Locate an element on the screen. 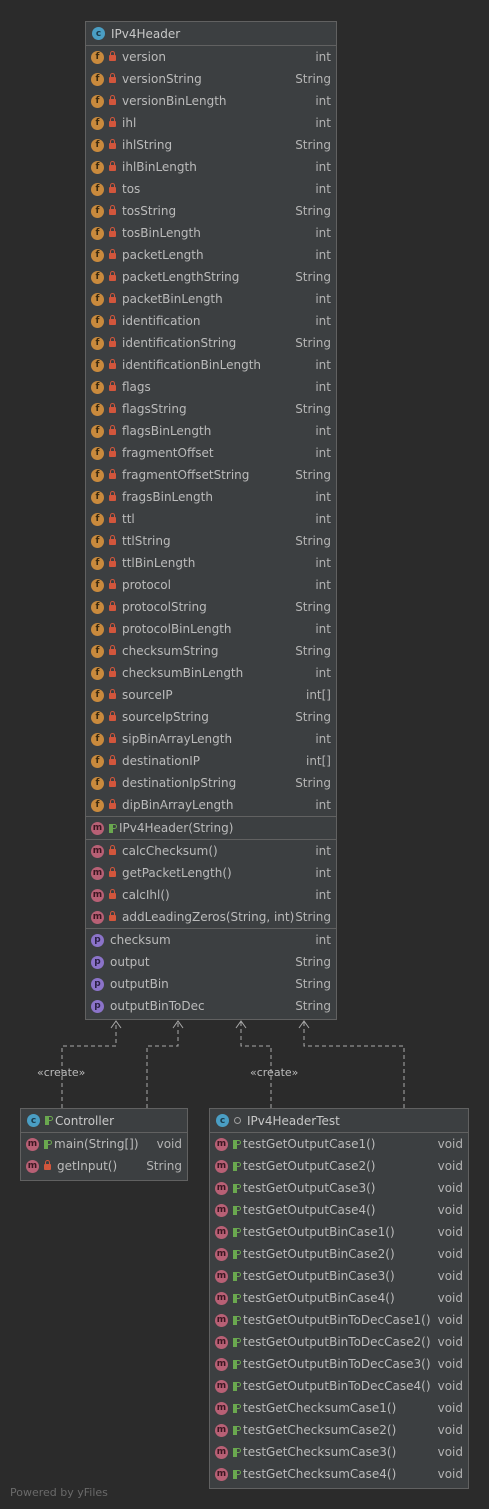 This screenshot has width=489, height=1509. field-row: f protocolBinLength int is located at coordinates (211, 629).